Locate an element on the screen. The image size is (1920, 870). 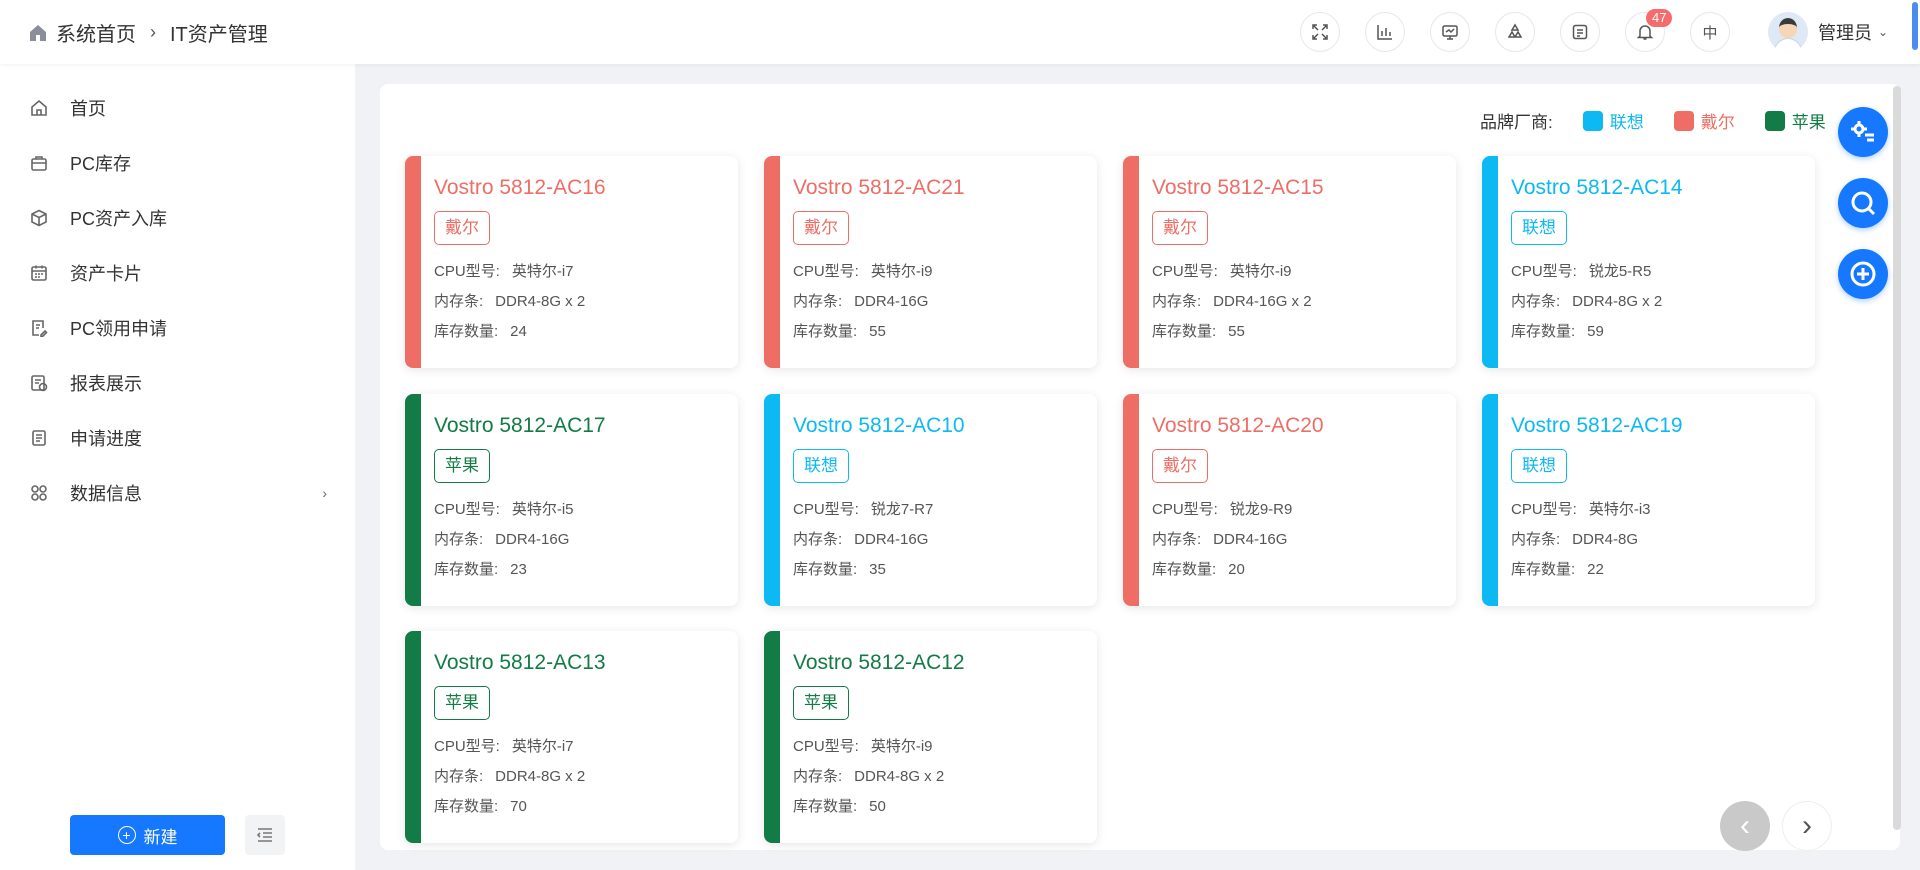
sidebar-item-pc-request: PC领用申请 is located at coordinates (177, 327).